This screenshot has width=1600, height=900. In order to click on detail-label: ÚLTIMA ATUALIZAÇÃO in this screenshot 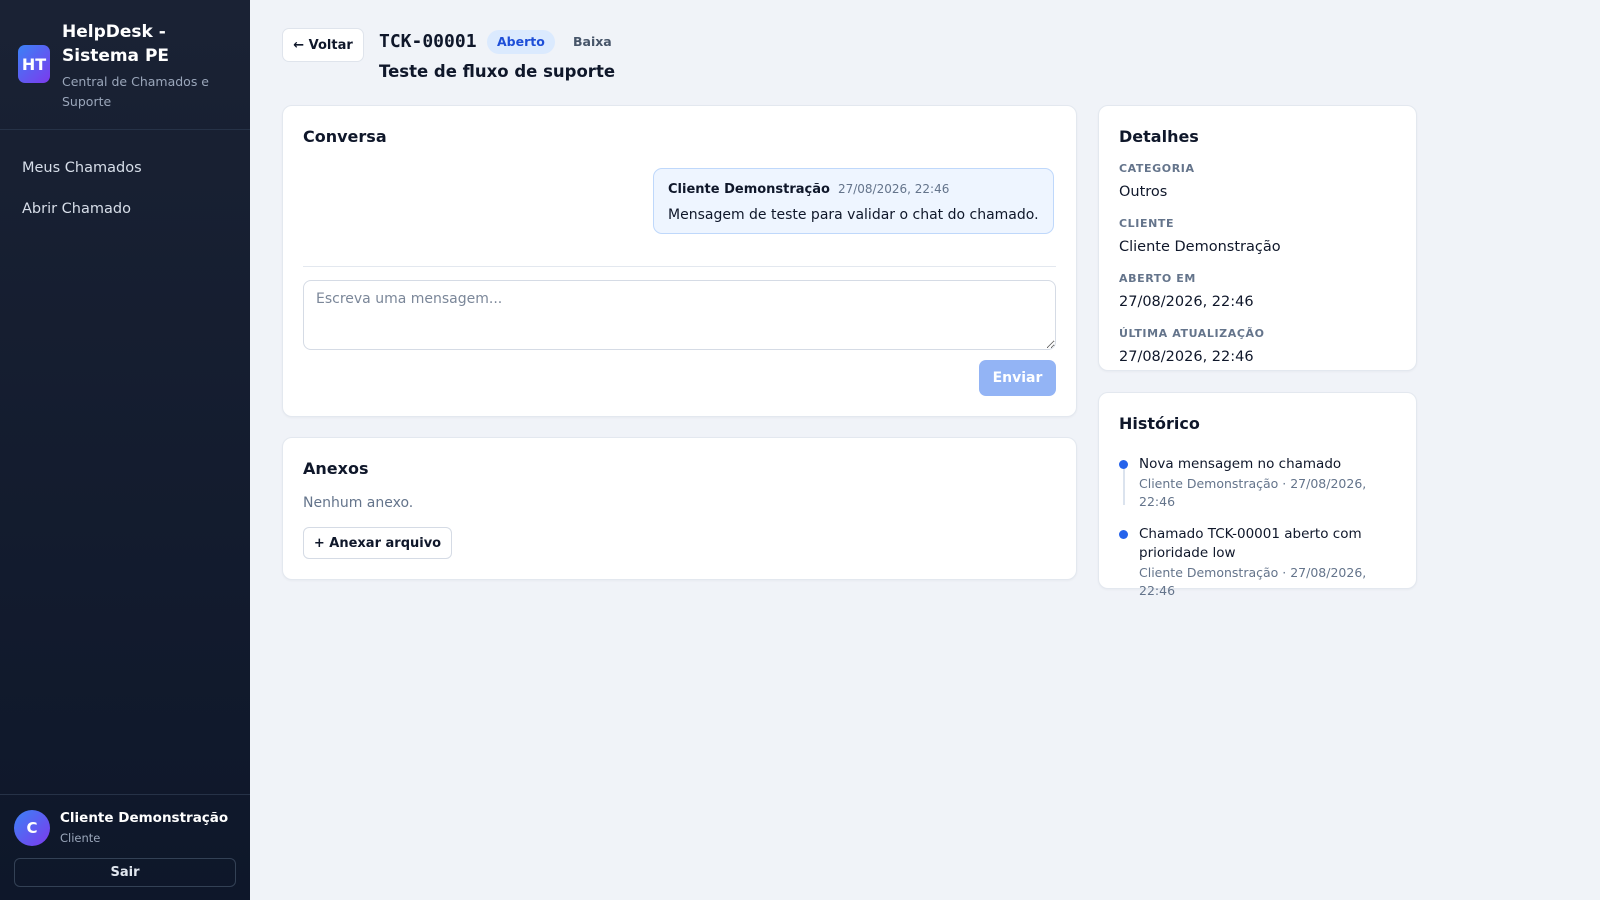, I will do `click(1192, 333)`.